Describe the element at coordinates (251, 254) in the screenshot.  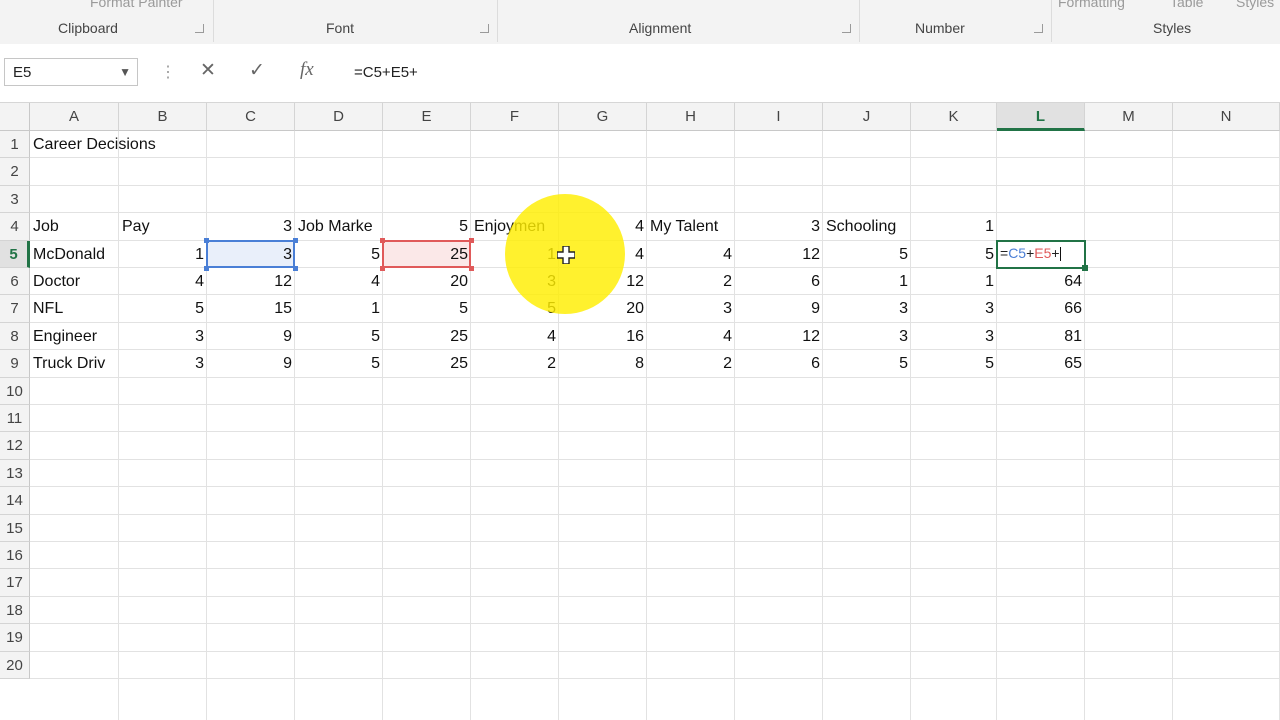
I see `cell-c5: 3` at that location.